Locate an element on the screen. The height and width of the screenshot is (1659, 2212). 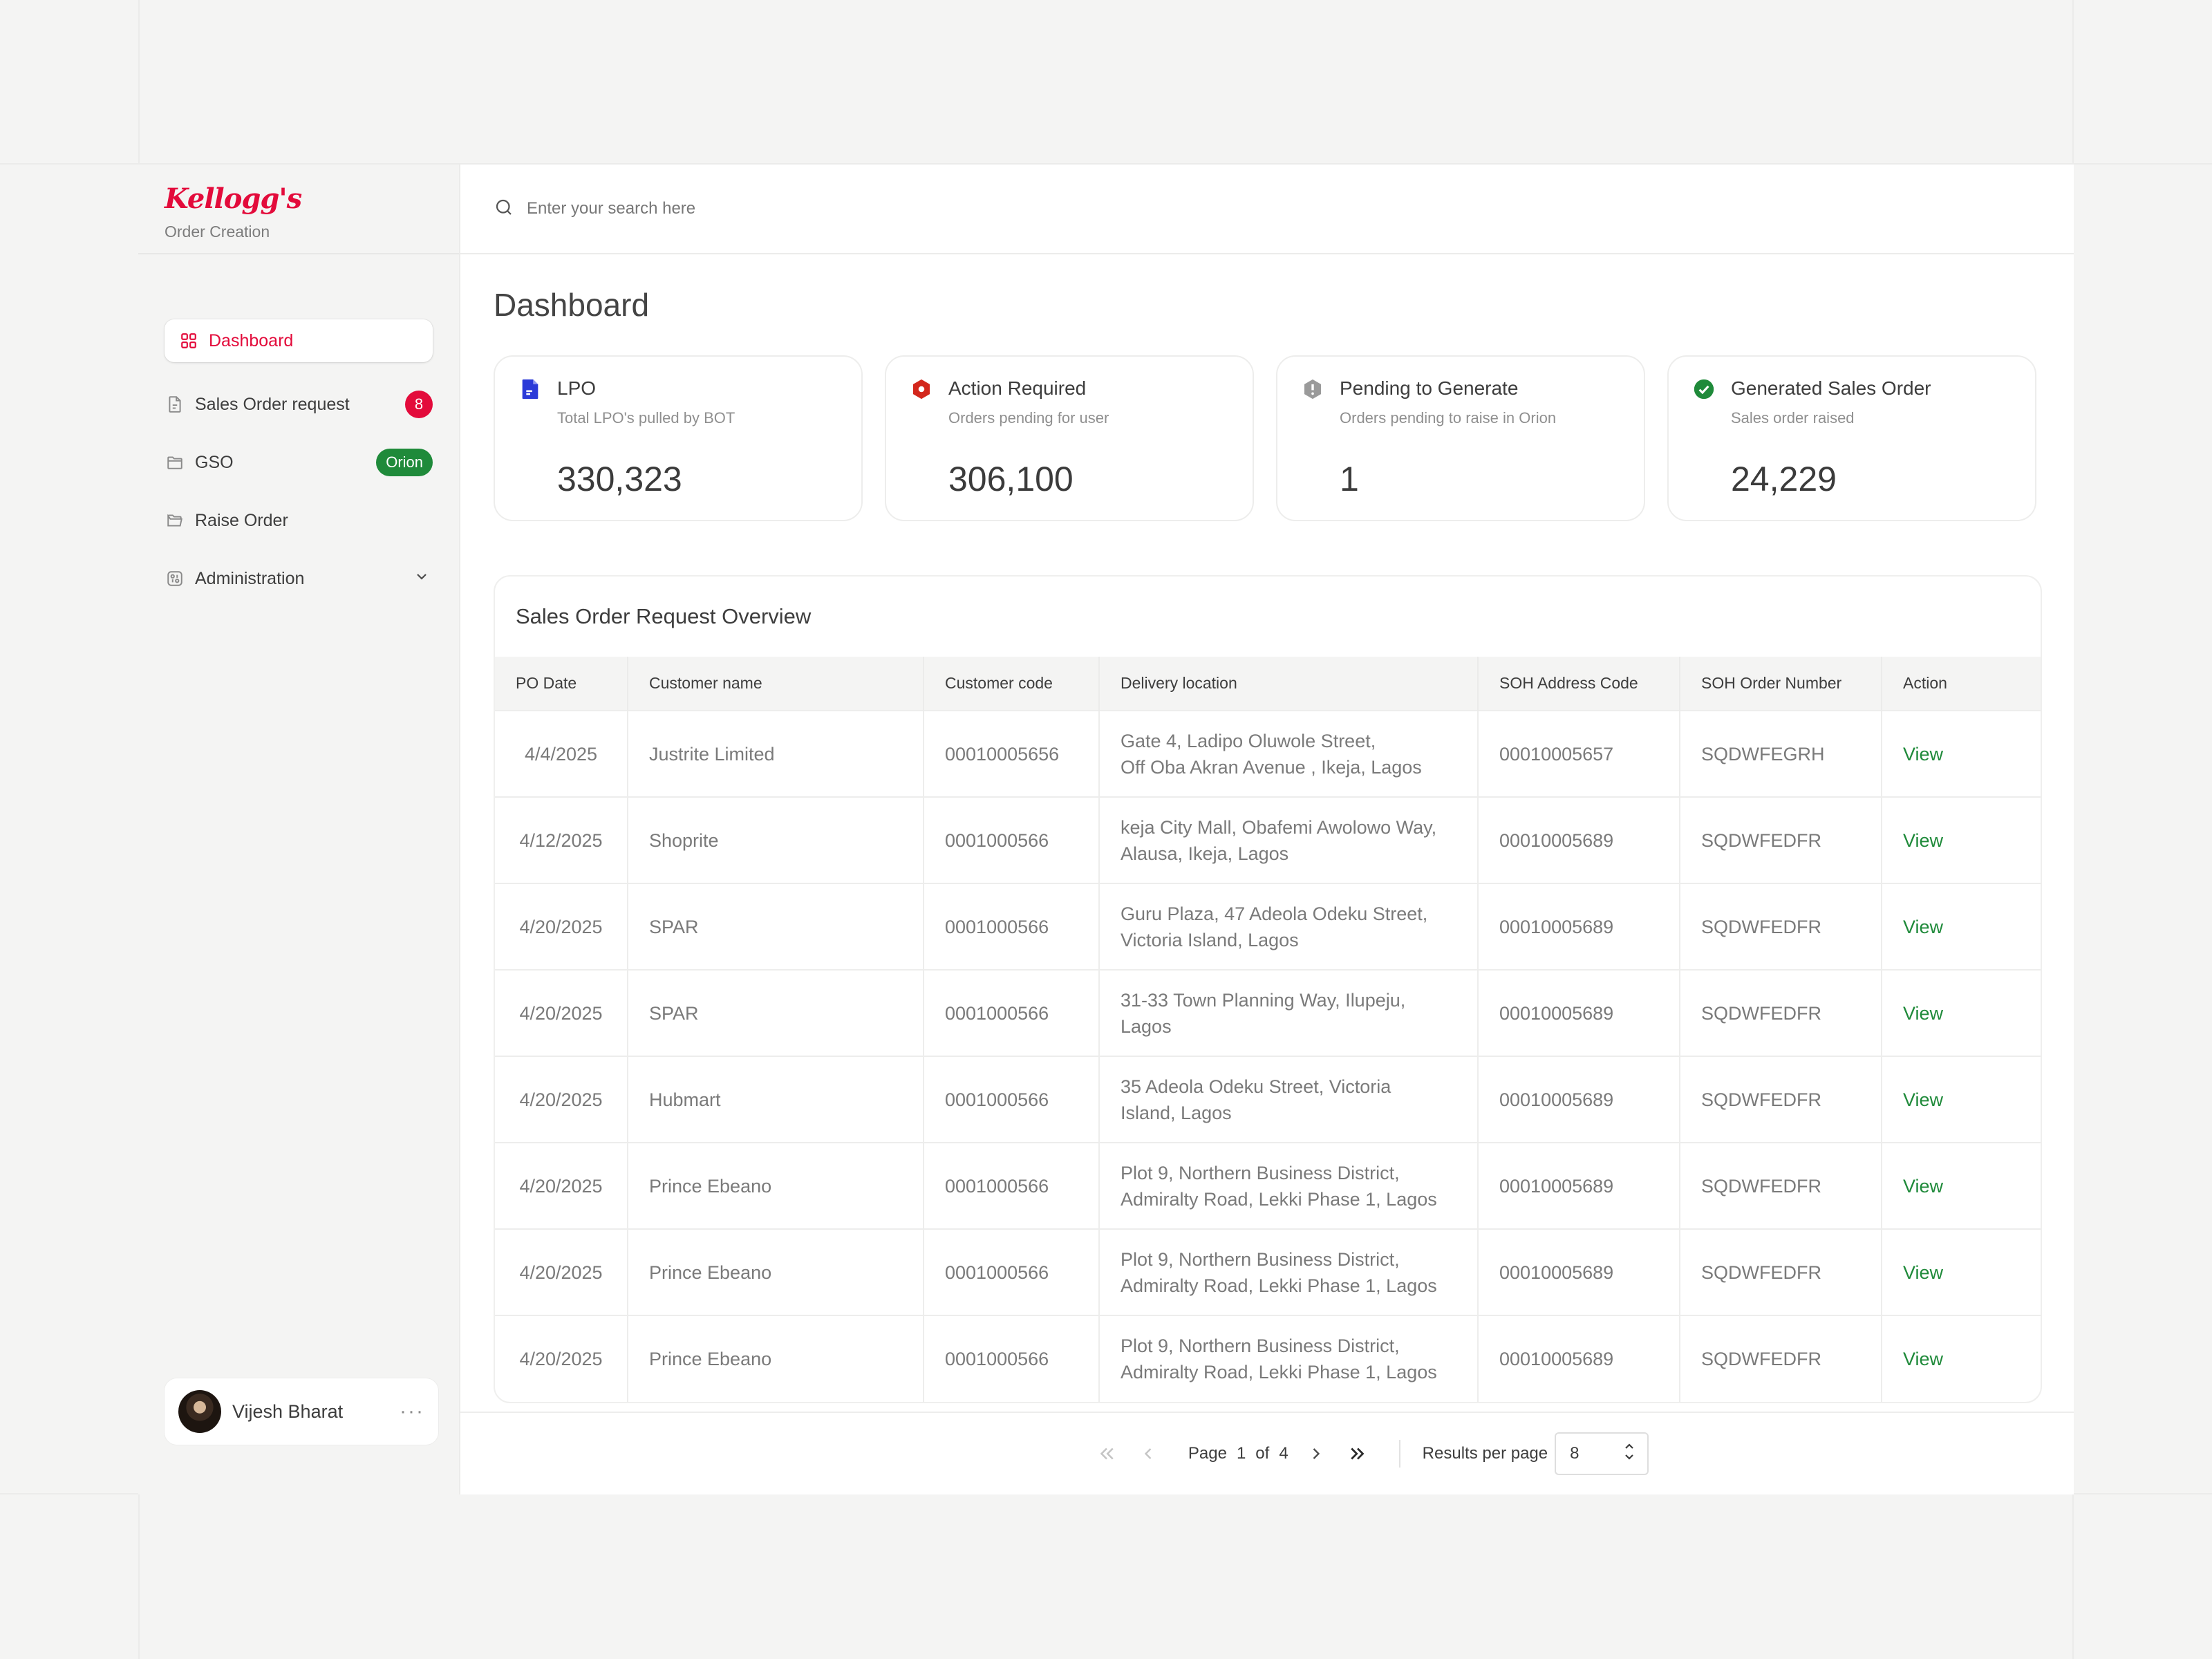
stepper-chevrons-icon is located at coordinates (1629, 1454).